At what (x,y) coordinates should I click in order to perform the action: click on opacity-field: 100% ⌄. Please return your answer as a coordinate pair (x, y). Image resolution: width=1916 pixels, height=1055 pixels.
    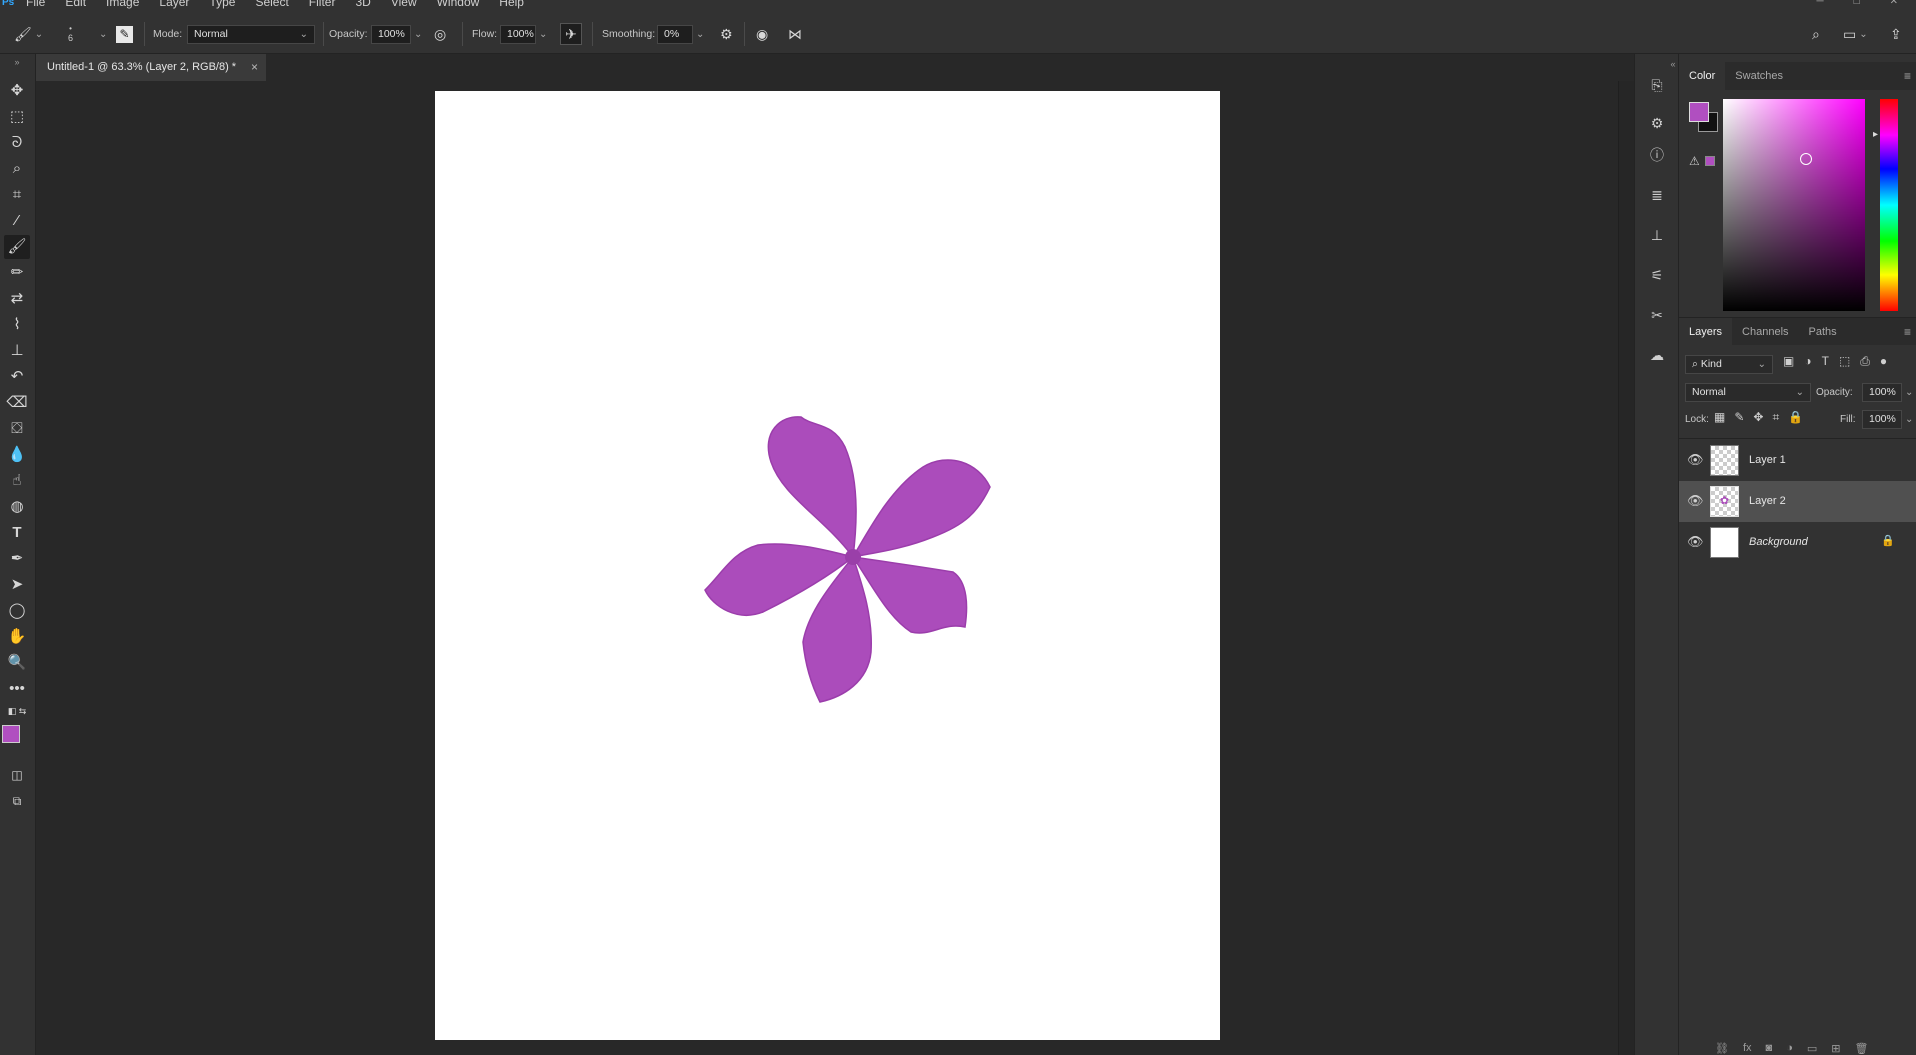
    Looking at the image, I should click on (396, 34).